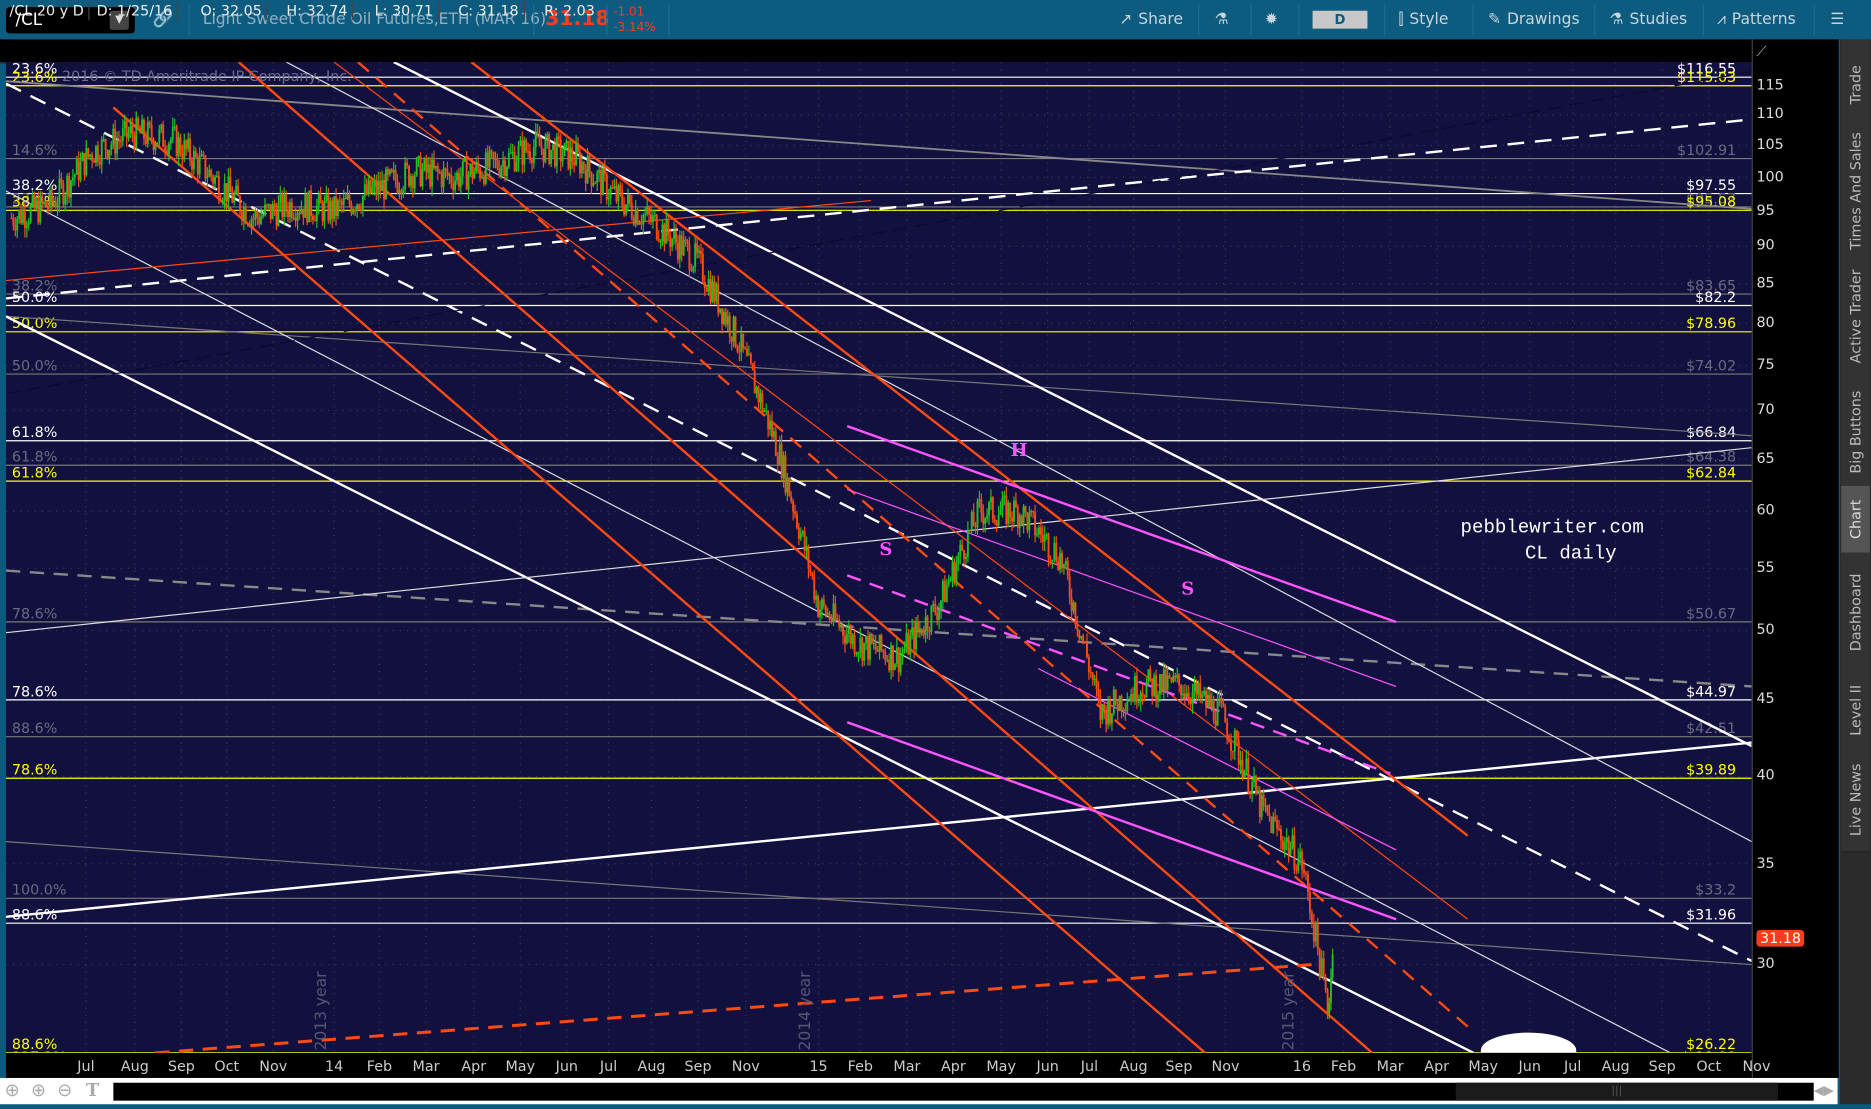 The height and width of the screenshot is (1109, 1871). I want to click on side-tab-live-news: Live News, so click(1855, 800).